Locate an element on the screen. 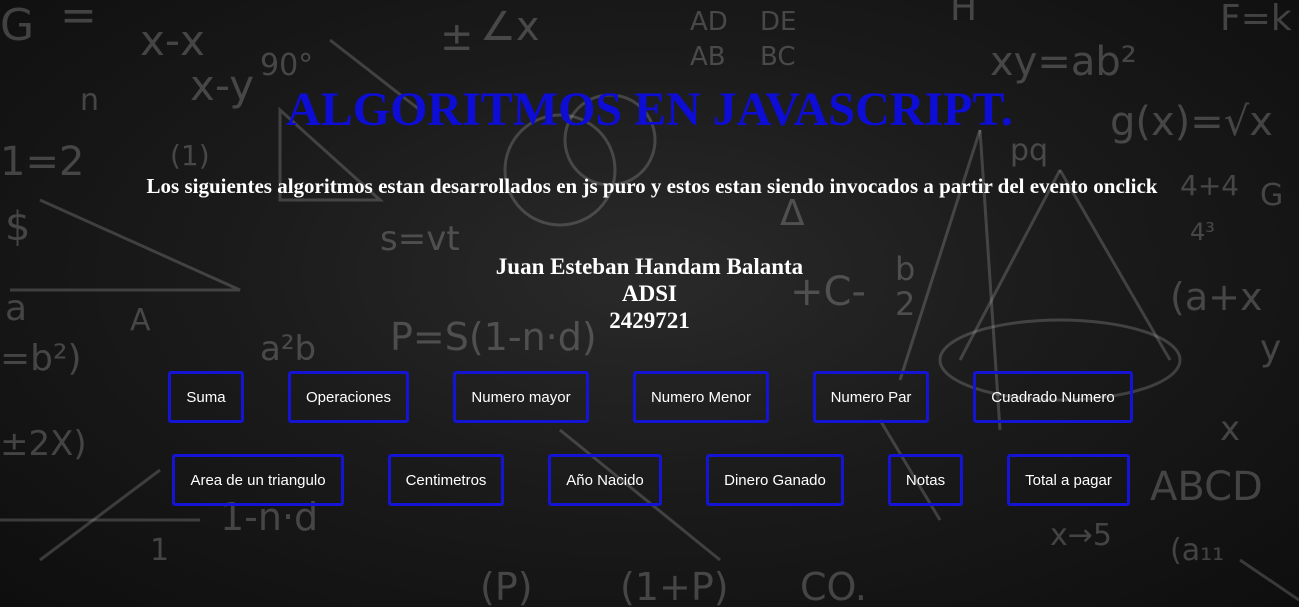 The height and width of the screenshot is (607, 1299). svg-text: CO. is located at coordinates (833, 586).